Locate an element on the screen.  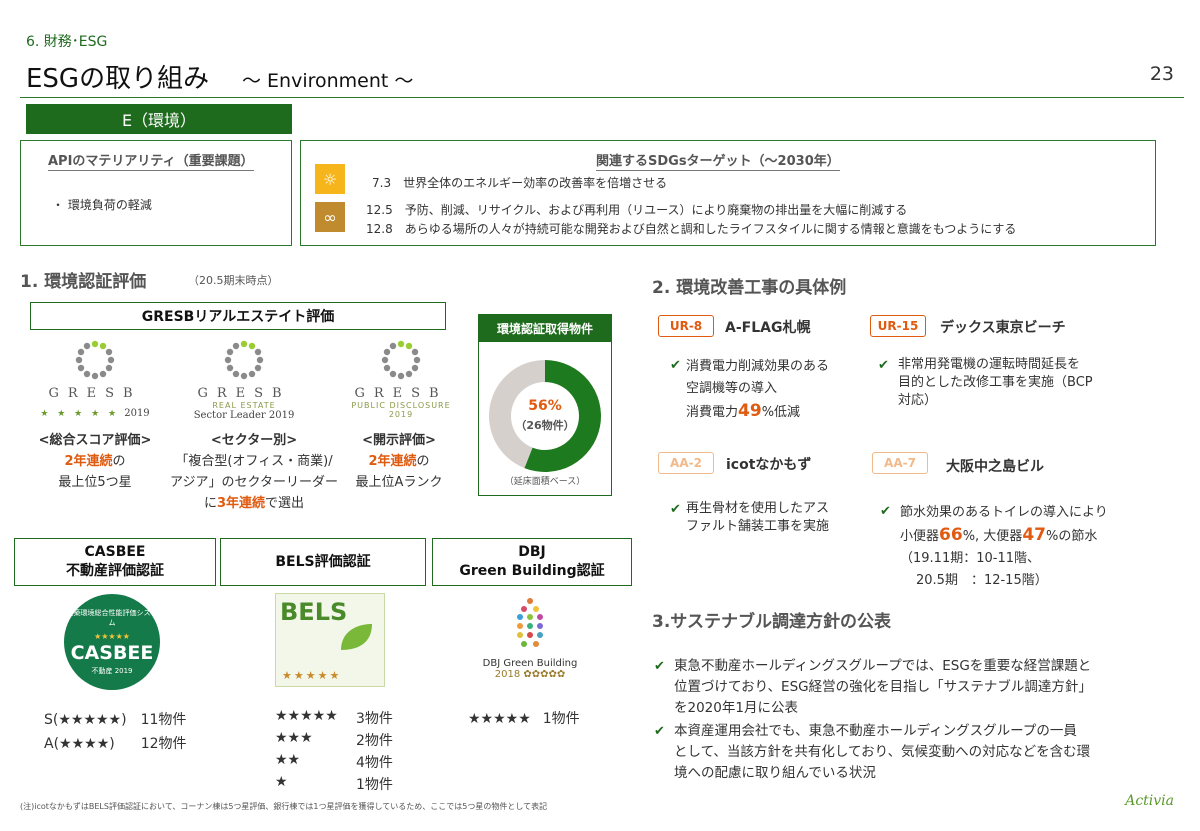
gresb-overall-text: <総合スコア評価> 2年連続の 最上位5つ星 is located at coordinates (95, 461).